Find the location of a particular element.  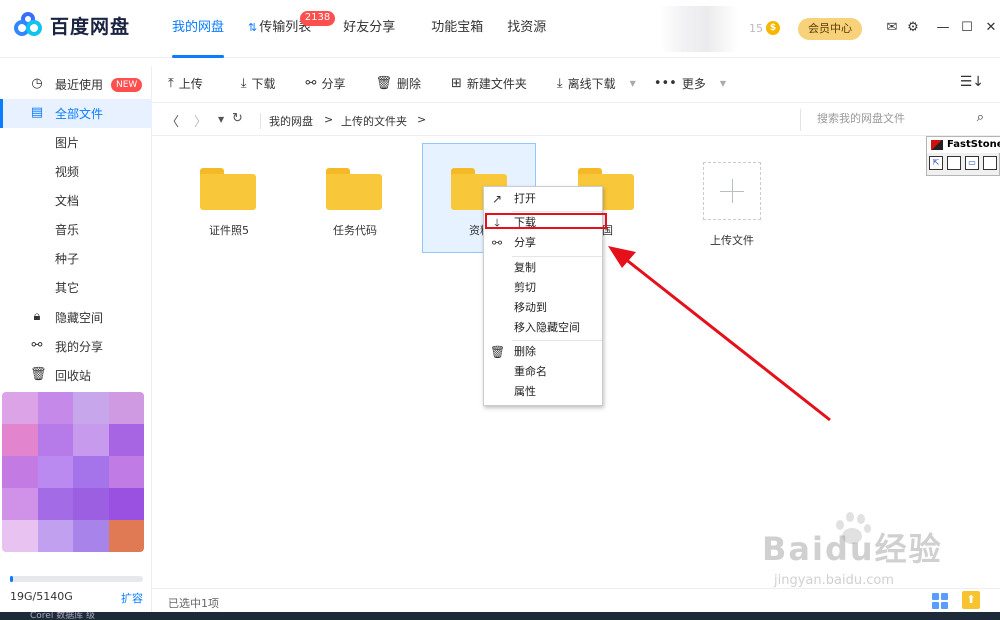

sidebar-item-label: 种子 is located at coordinates (67, 259).